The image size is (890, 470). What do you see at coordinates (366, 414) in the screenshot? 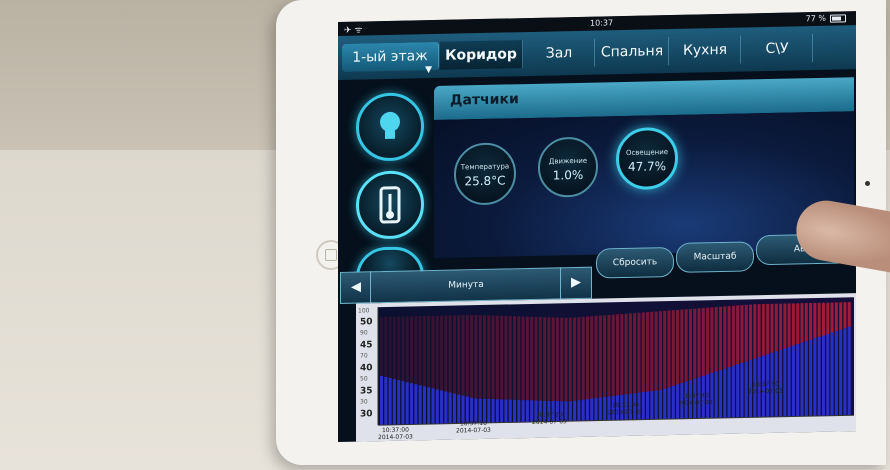
I see `y-tick-30: 30` at bounding box center [366, 414].